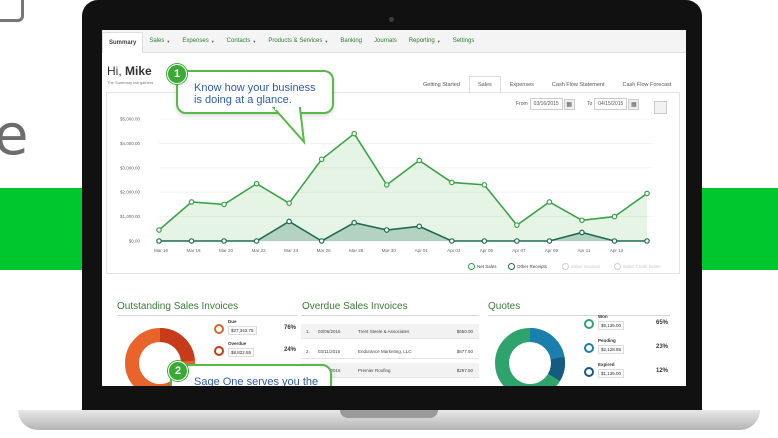 Image resolution: width=778 pixels, height=438 pixels. I want to click on x-tick-label: Apr 13, so click(617, 250).